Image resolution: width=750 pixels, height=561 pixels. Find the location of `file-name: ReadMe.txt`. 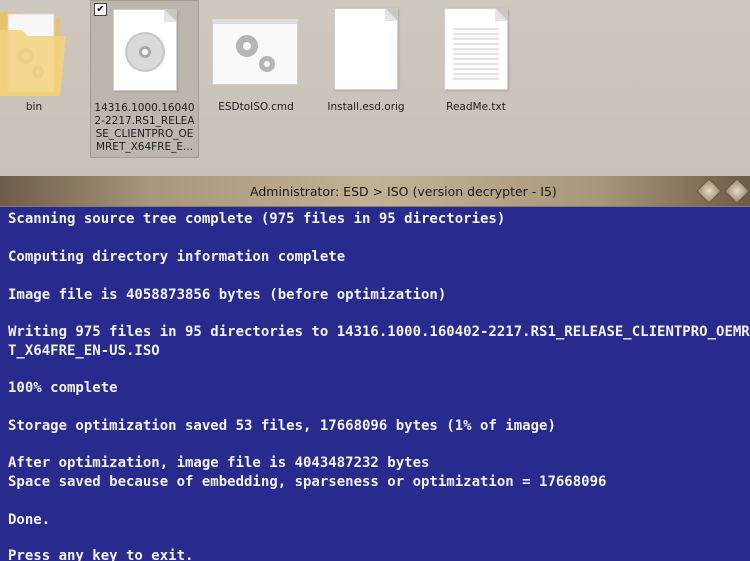

file-name: ReadMe.txt is located at coordinates (476, 107).